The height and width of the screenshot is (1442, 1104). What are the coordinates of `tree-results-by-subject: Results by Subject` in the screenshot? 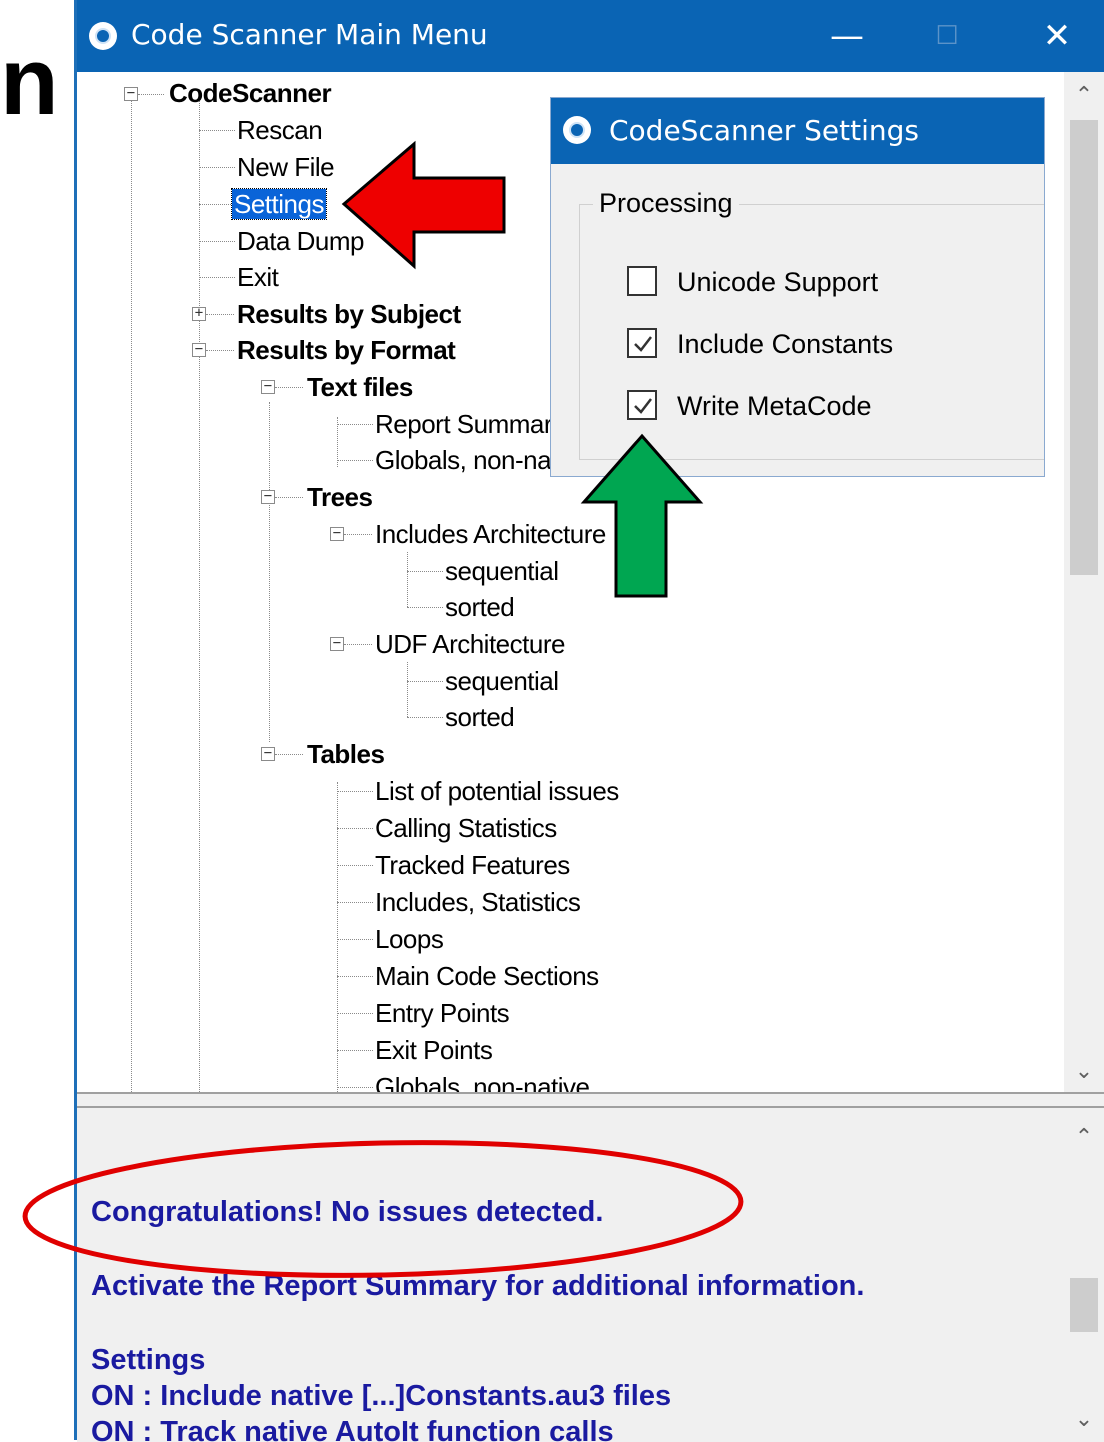 It's located at (349, 314).